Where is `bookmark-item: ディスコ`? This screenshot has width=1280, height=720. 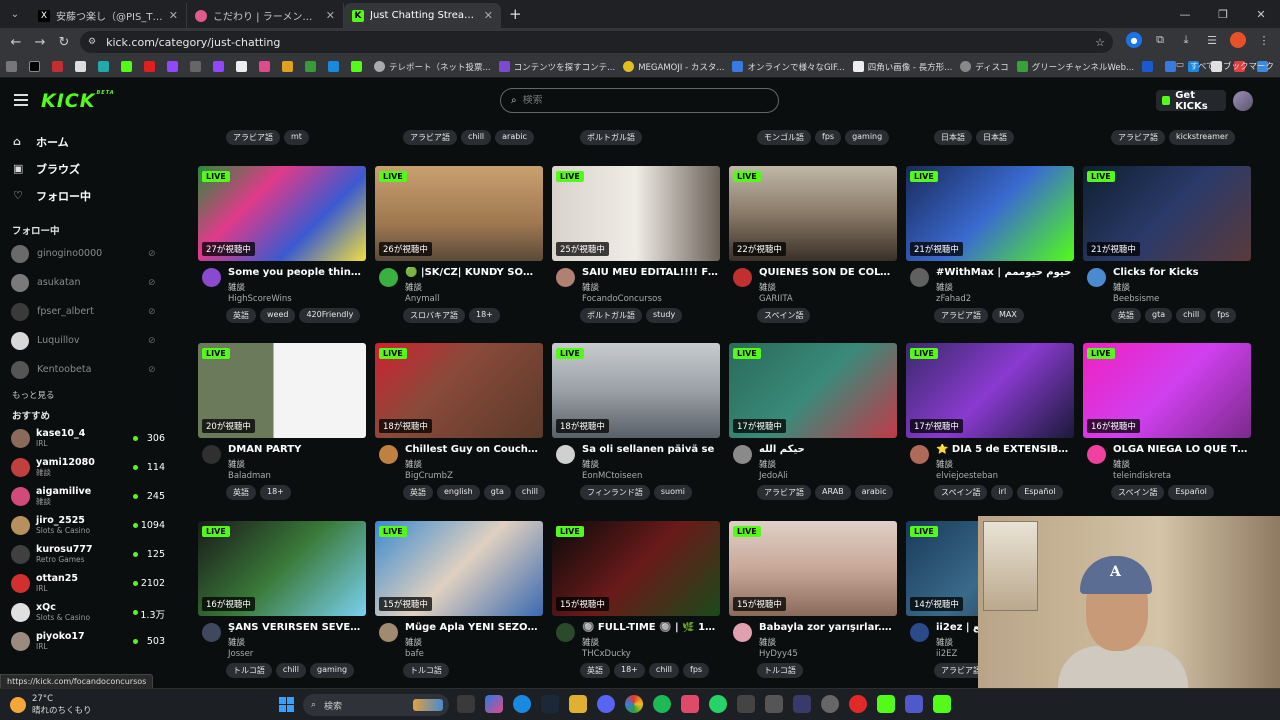
bookmark-item: ディスコ is located at coordinates (984, 67).